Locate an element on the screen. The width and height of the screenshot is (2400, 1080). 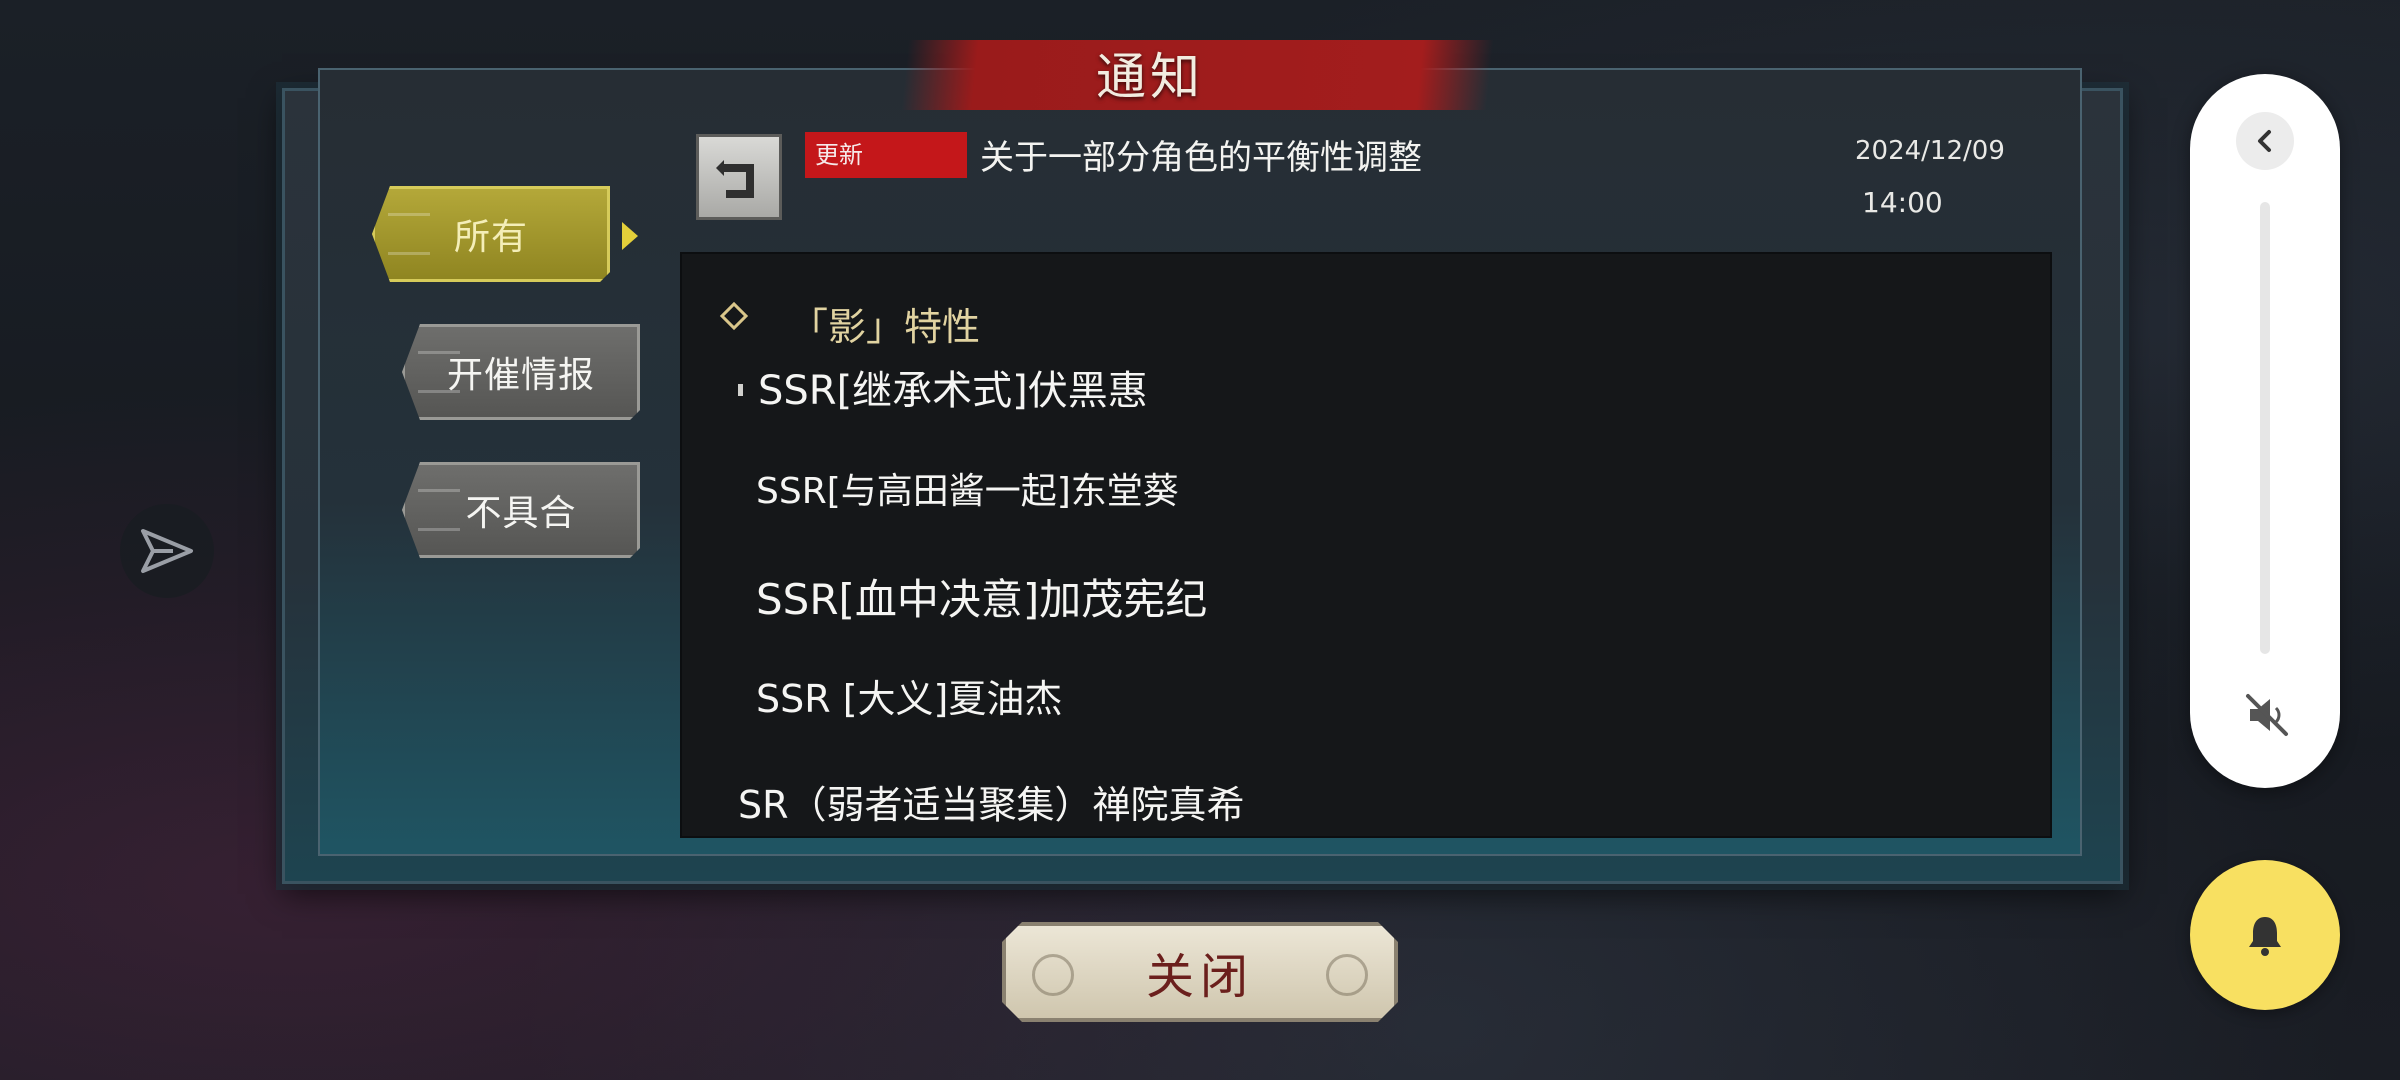
mute-toggle is located at coordinates (2267, 715).